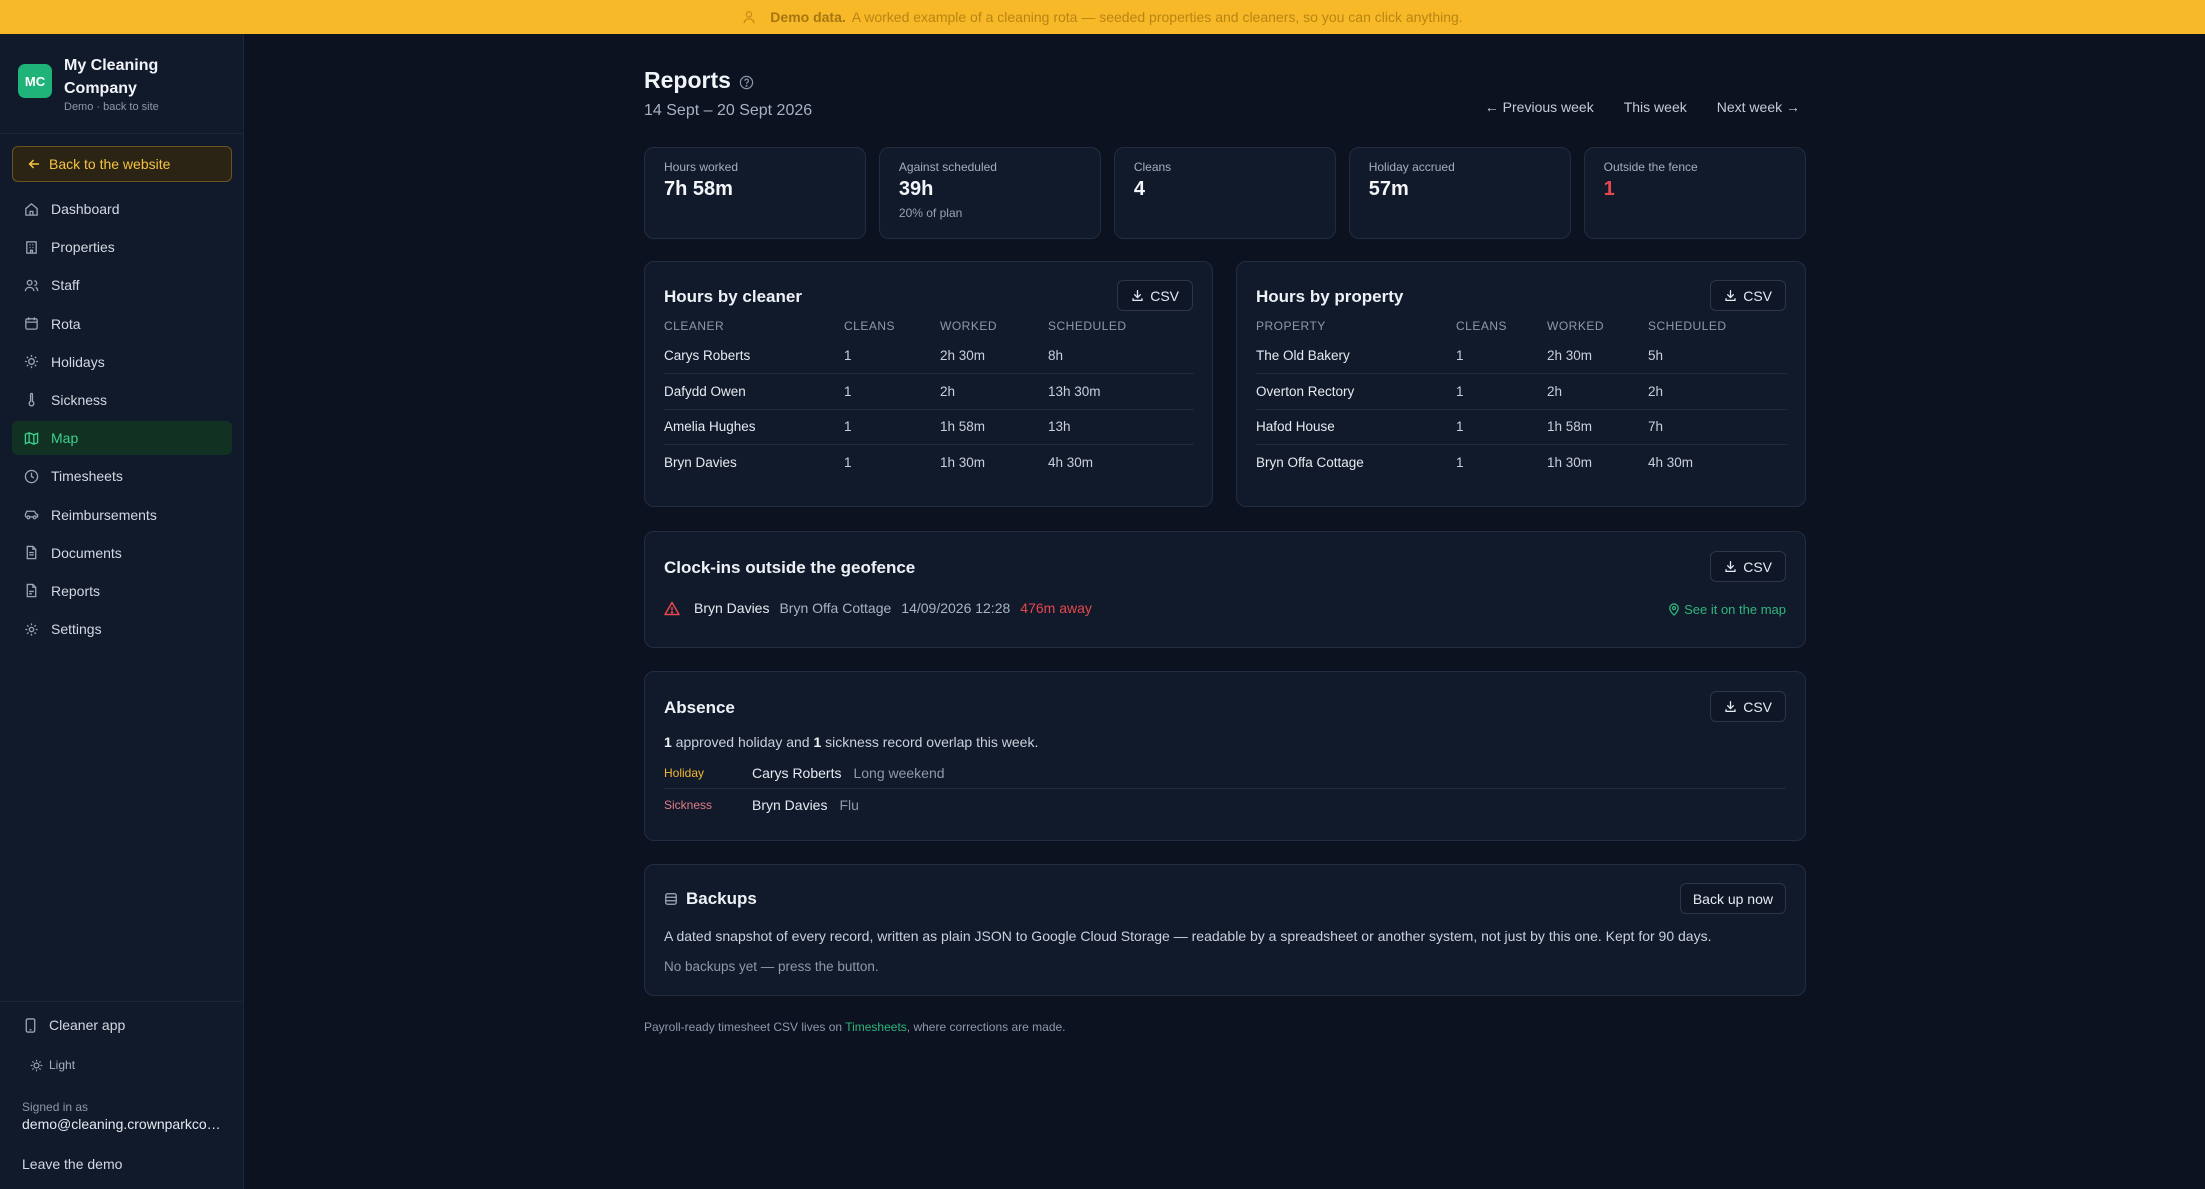 The height and width of the screenshot is (1189, 2205). Describe the element at coordinates (688, 805) in the screenshot. I see `absence-type: Sickness` at that location.